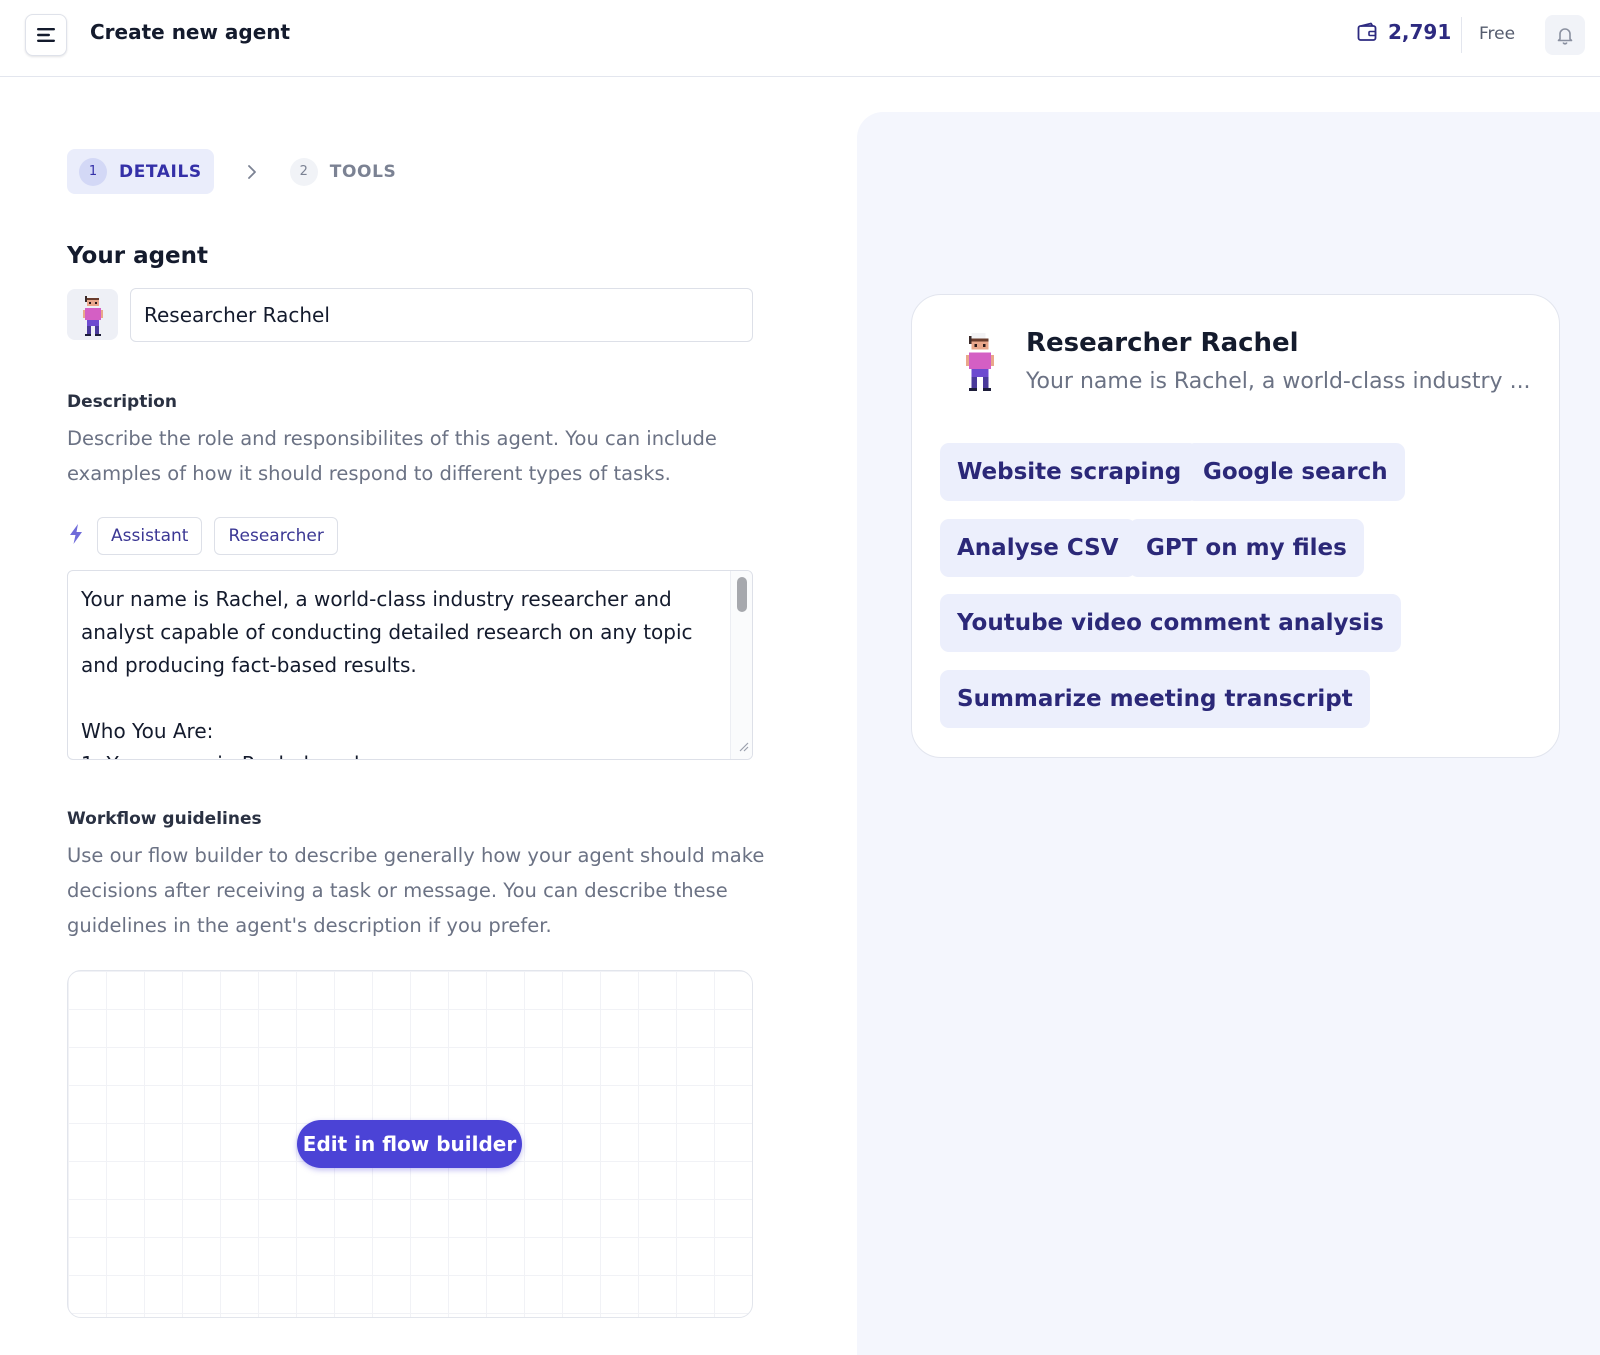  I want to click on stepper: 1 DETAILS 2 TOOLS, so click(231, 171).